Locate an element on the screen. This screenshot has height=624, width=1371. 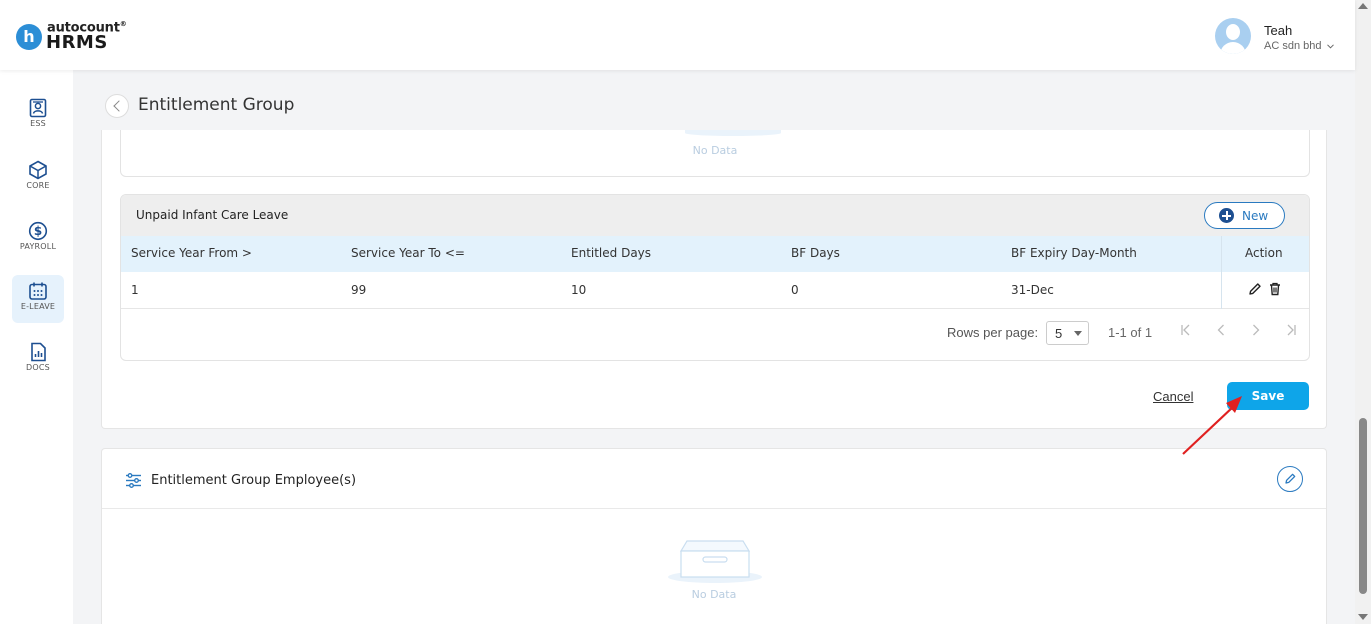
table-cell: 31-Dec is located at coordinates (1032, 290).